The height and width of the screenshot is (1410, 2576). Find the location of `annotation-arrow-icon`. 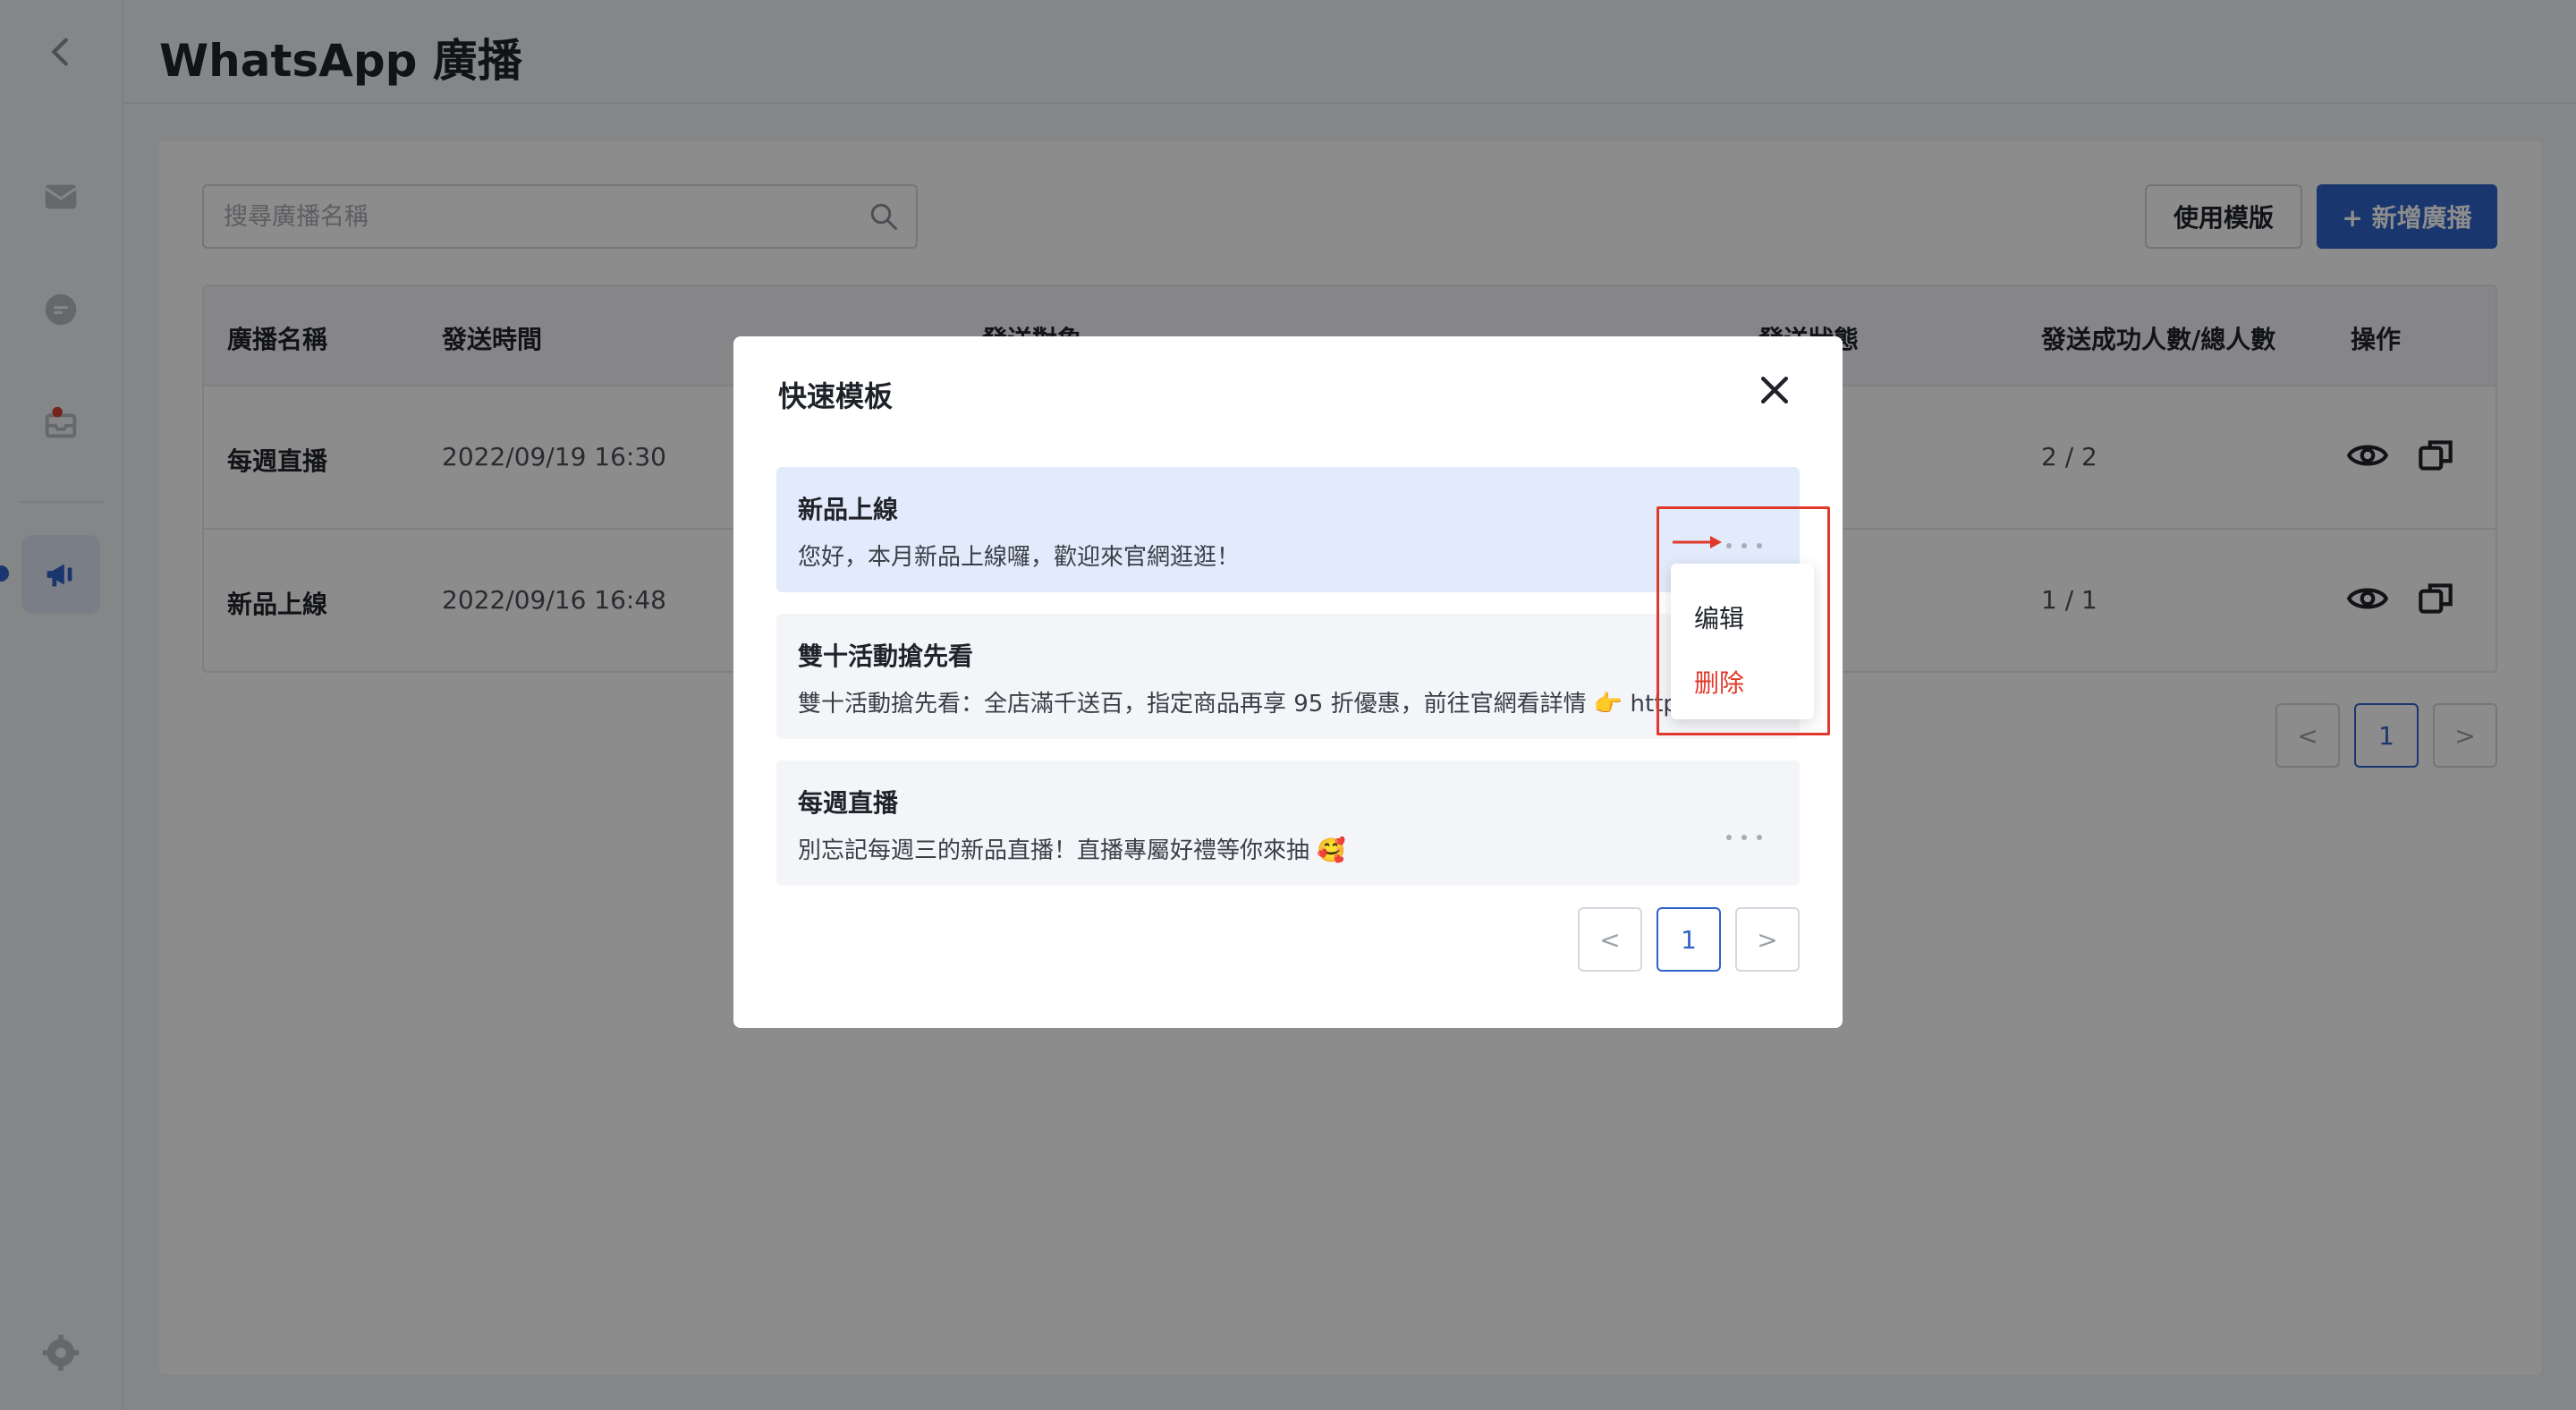

annotation-arrow-icon is located at coordinates (1697, 542).